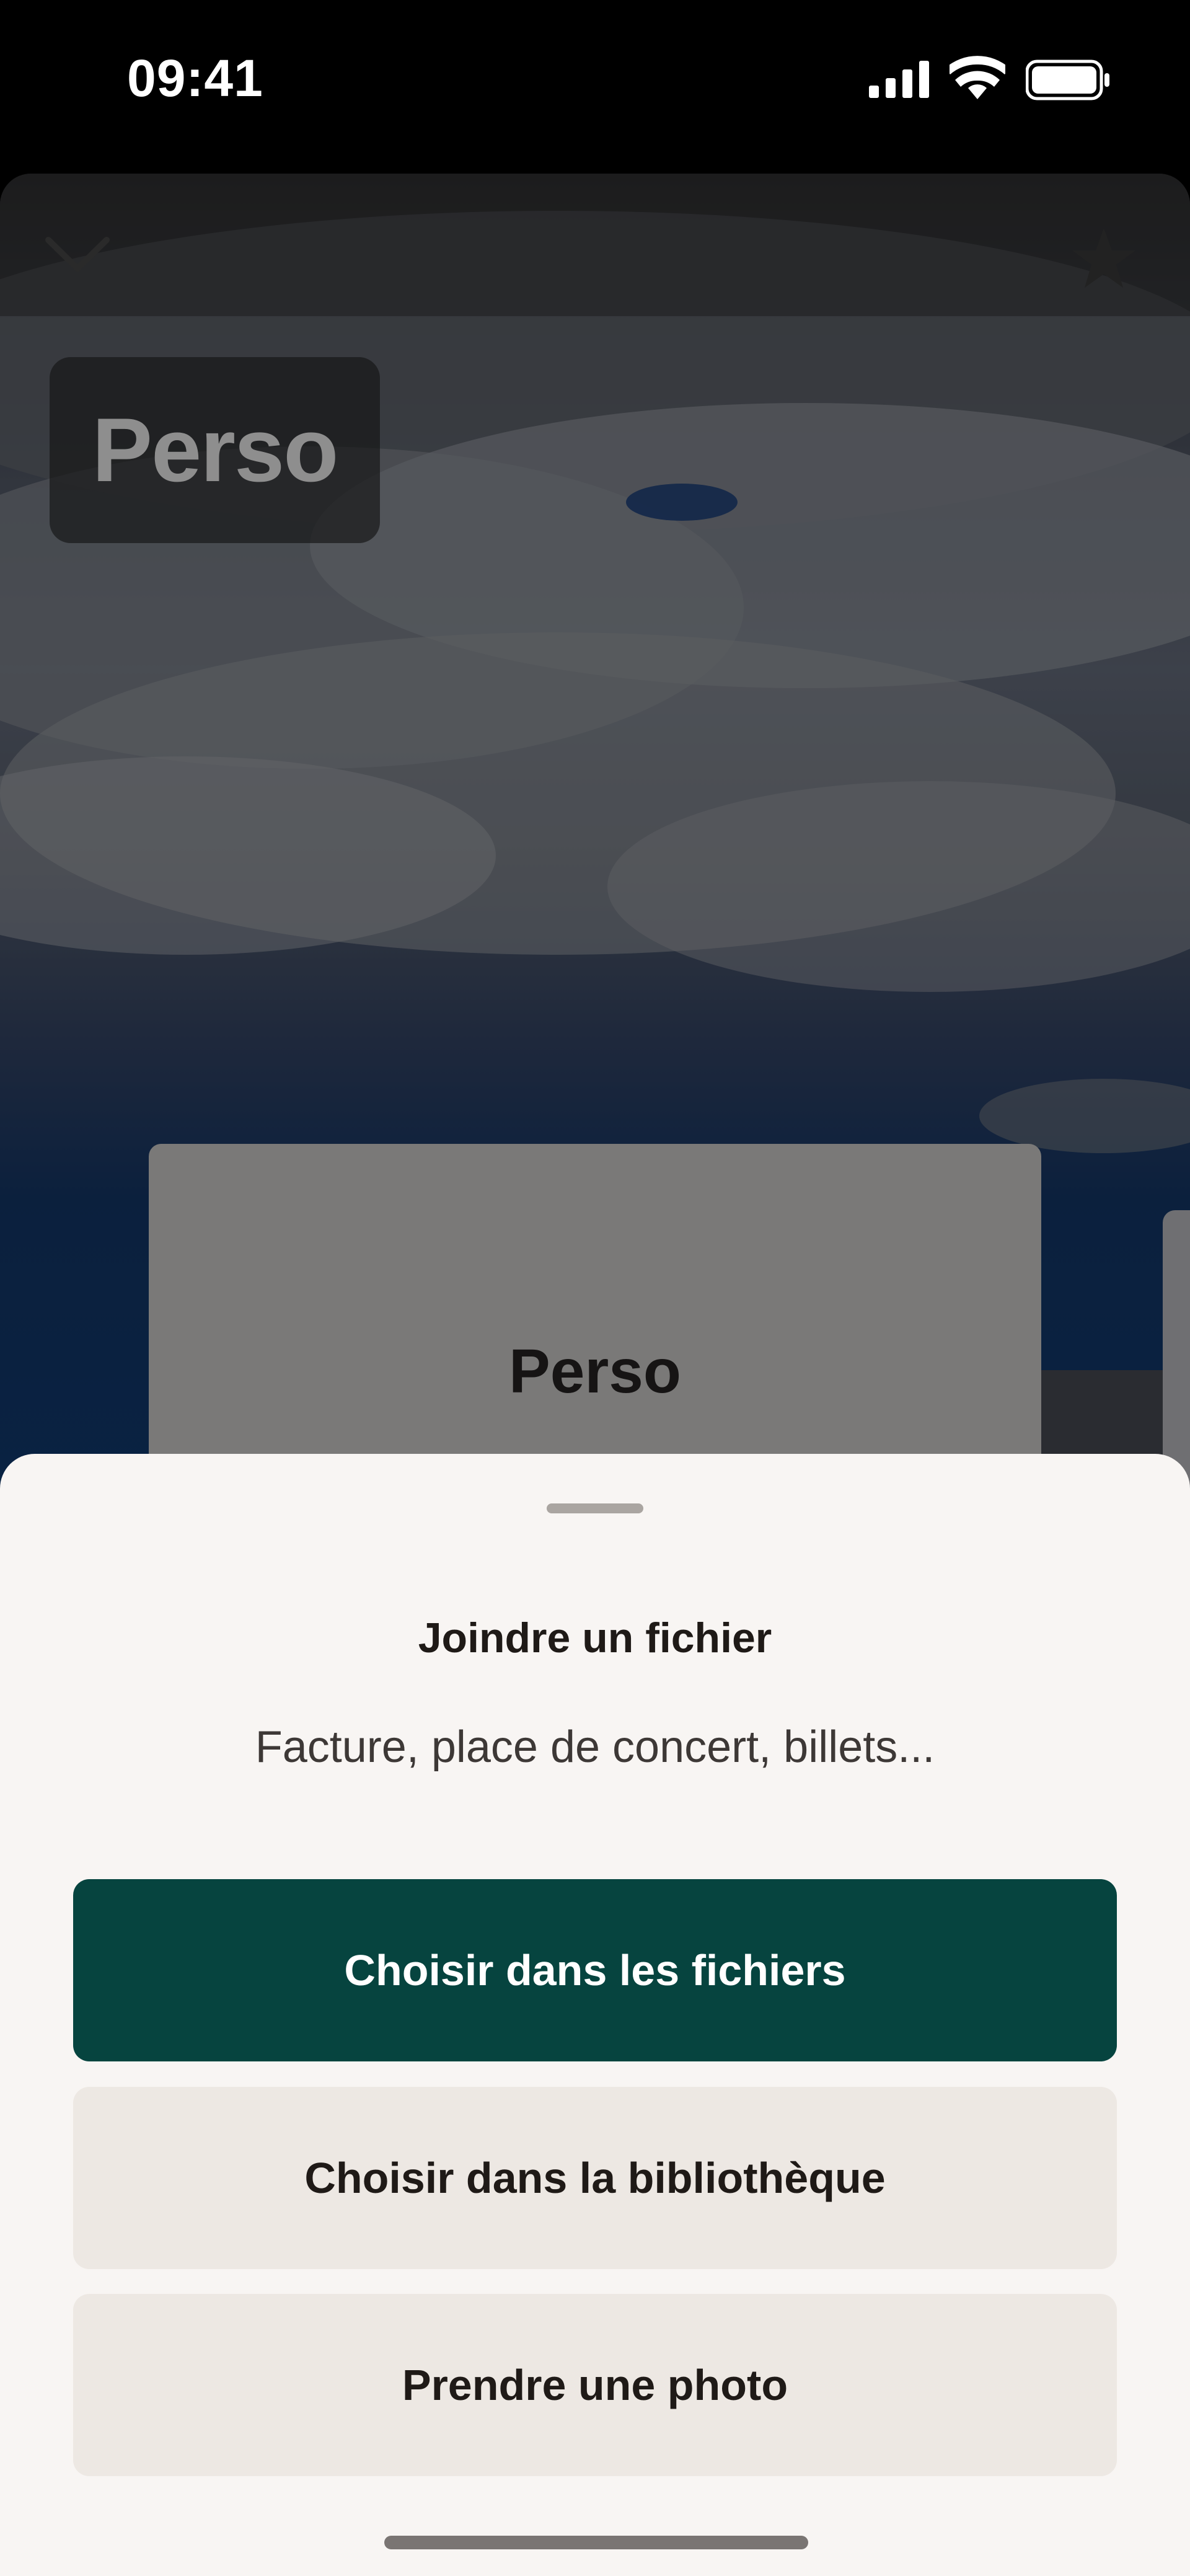 Image resolution: width=1190 pixels, height=2576 pixels. Describe the element at coordinates (977, 77) in the screenshot. I see `wifi-icon` at that location.